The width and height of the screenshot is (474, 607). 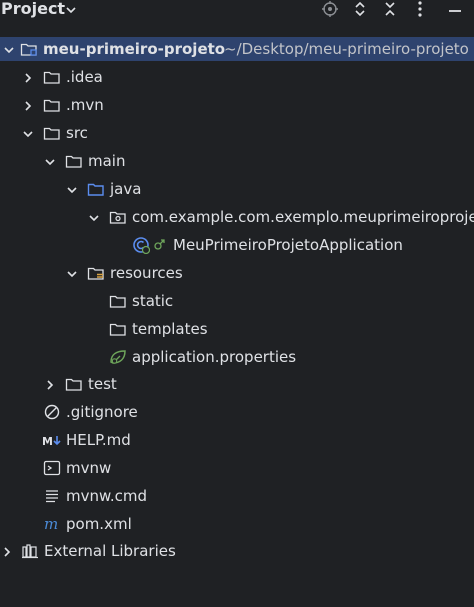 What do you see at coordinates (52, 412) in the screenshot?
I see `ignore-file-icon` at bounding box center [52, 412].